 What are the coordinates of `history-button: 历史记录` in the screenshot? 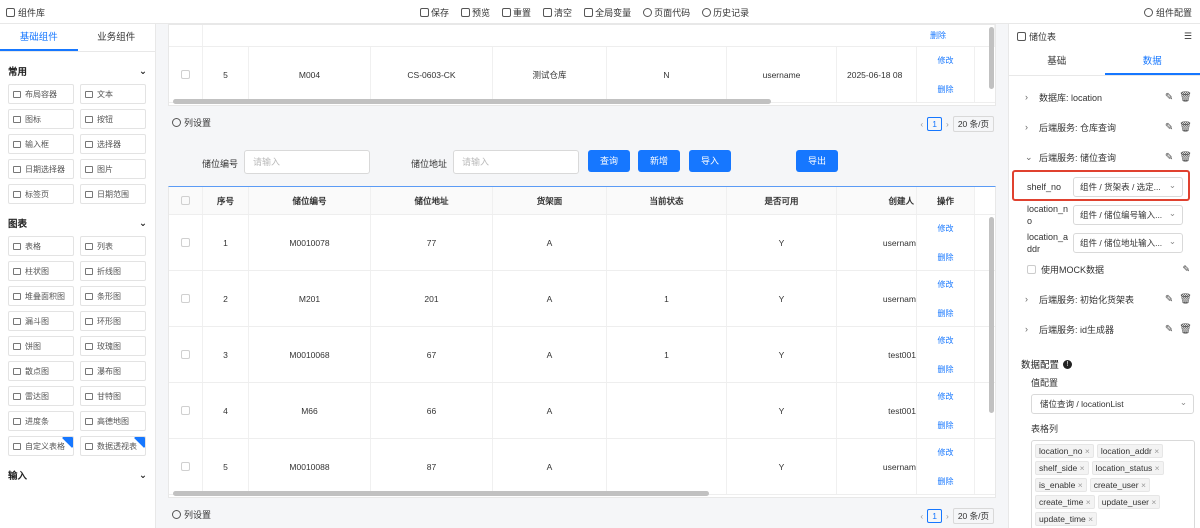 It's located at (725, 12).